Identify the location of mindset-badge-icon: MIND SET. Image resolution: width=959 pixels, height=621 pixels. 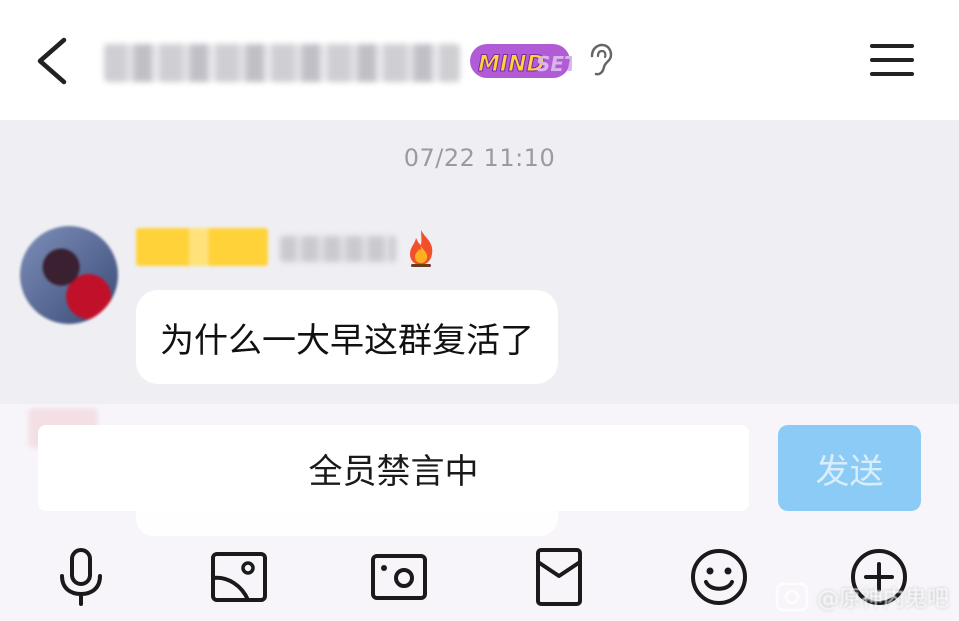
(523, 61).